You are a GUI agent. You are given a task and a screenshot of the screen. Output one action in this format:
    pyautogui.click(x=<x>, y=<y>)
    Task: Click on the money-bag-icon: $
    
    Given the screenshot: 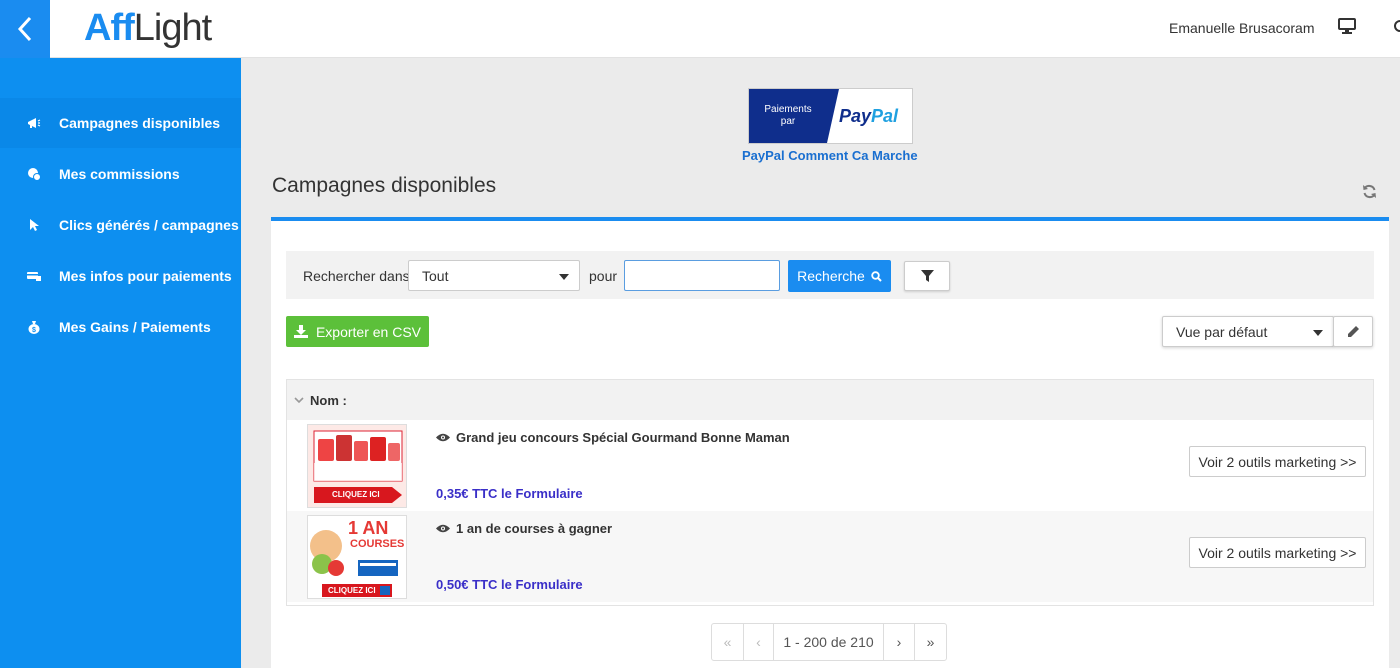 What is the action you would take?
    pyautogui.click(x=34, y=327)
    